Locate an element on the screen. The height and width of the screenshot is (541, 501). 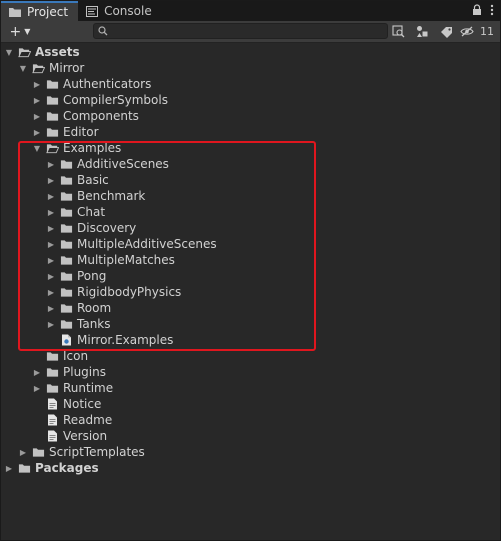
tree-item-runtime: ▶ Runtime is located at coordinates (250, 388).